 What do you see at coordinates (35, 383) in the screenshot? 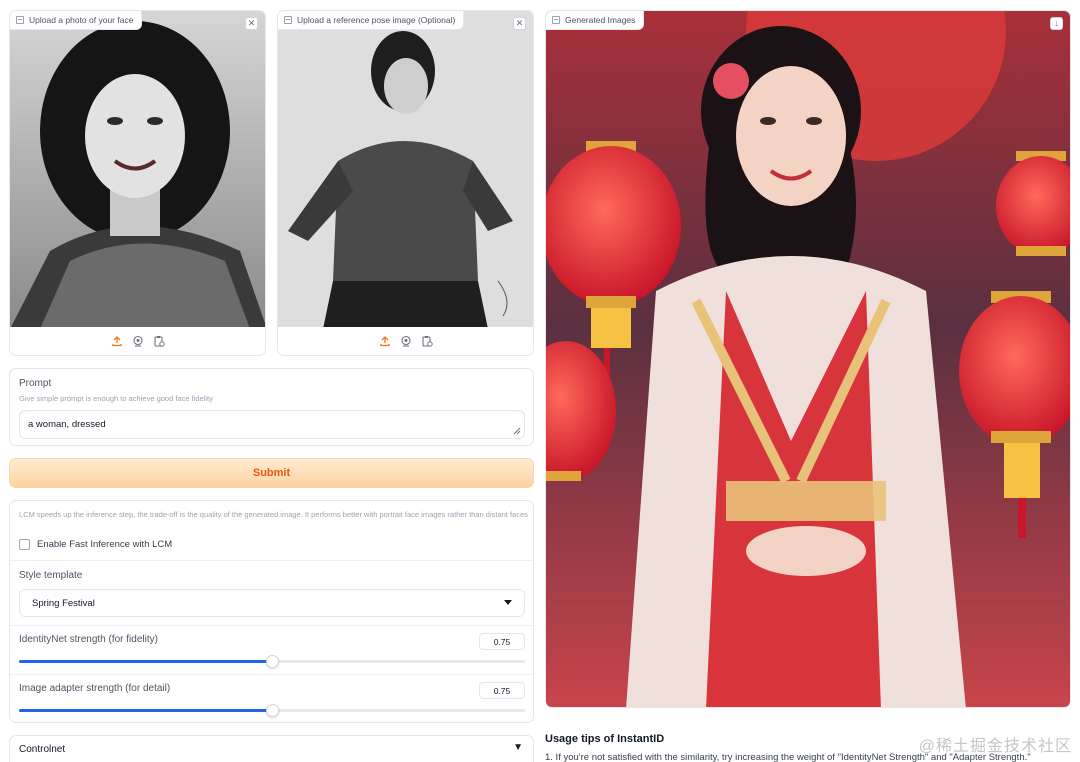
I see `prompt-label: Prompt` at bounding box center [35, 383].